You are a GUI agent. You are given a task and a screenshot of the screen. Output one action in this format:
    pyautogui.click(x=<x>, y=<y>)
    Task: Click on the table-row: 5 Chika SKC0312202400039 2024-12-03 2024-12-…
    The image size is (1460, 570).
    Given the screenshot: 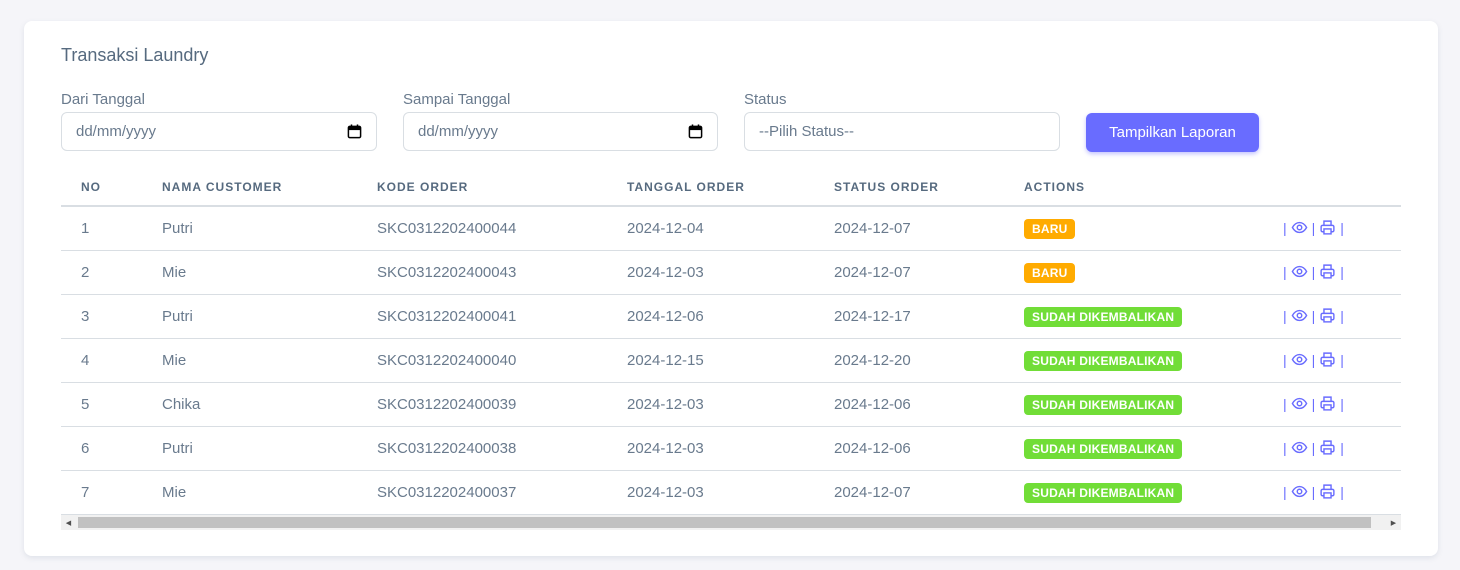 What is the action you would take?
    pyautogui.click(x=731, y=405)
    